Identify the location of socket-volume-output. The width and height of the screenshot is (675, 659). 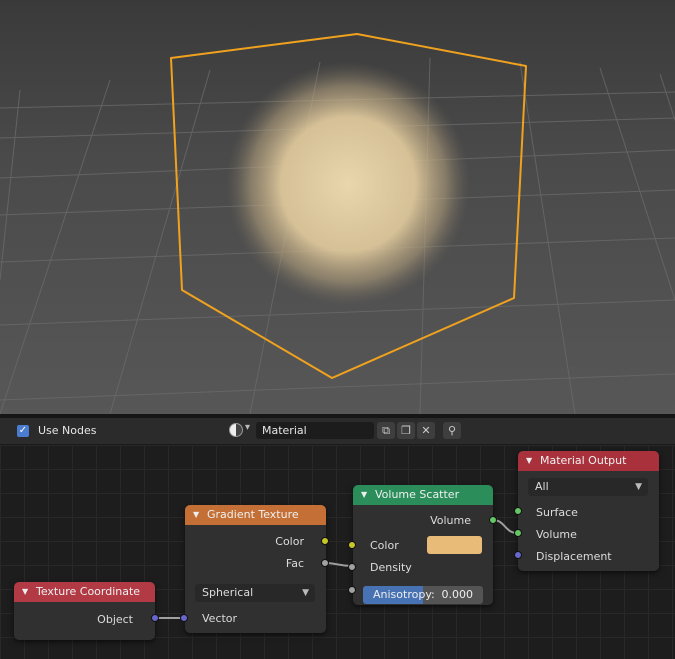
(493, 520).